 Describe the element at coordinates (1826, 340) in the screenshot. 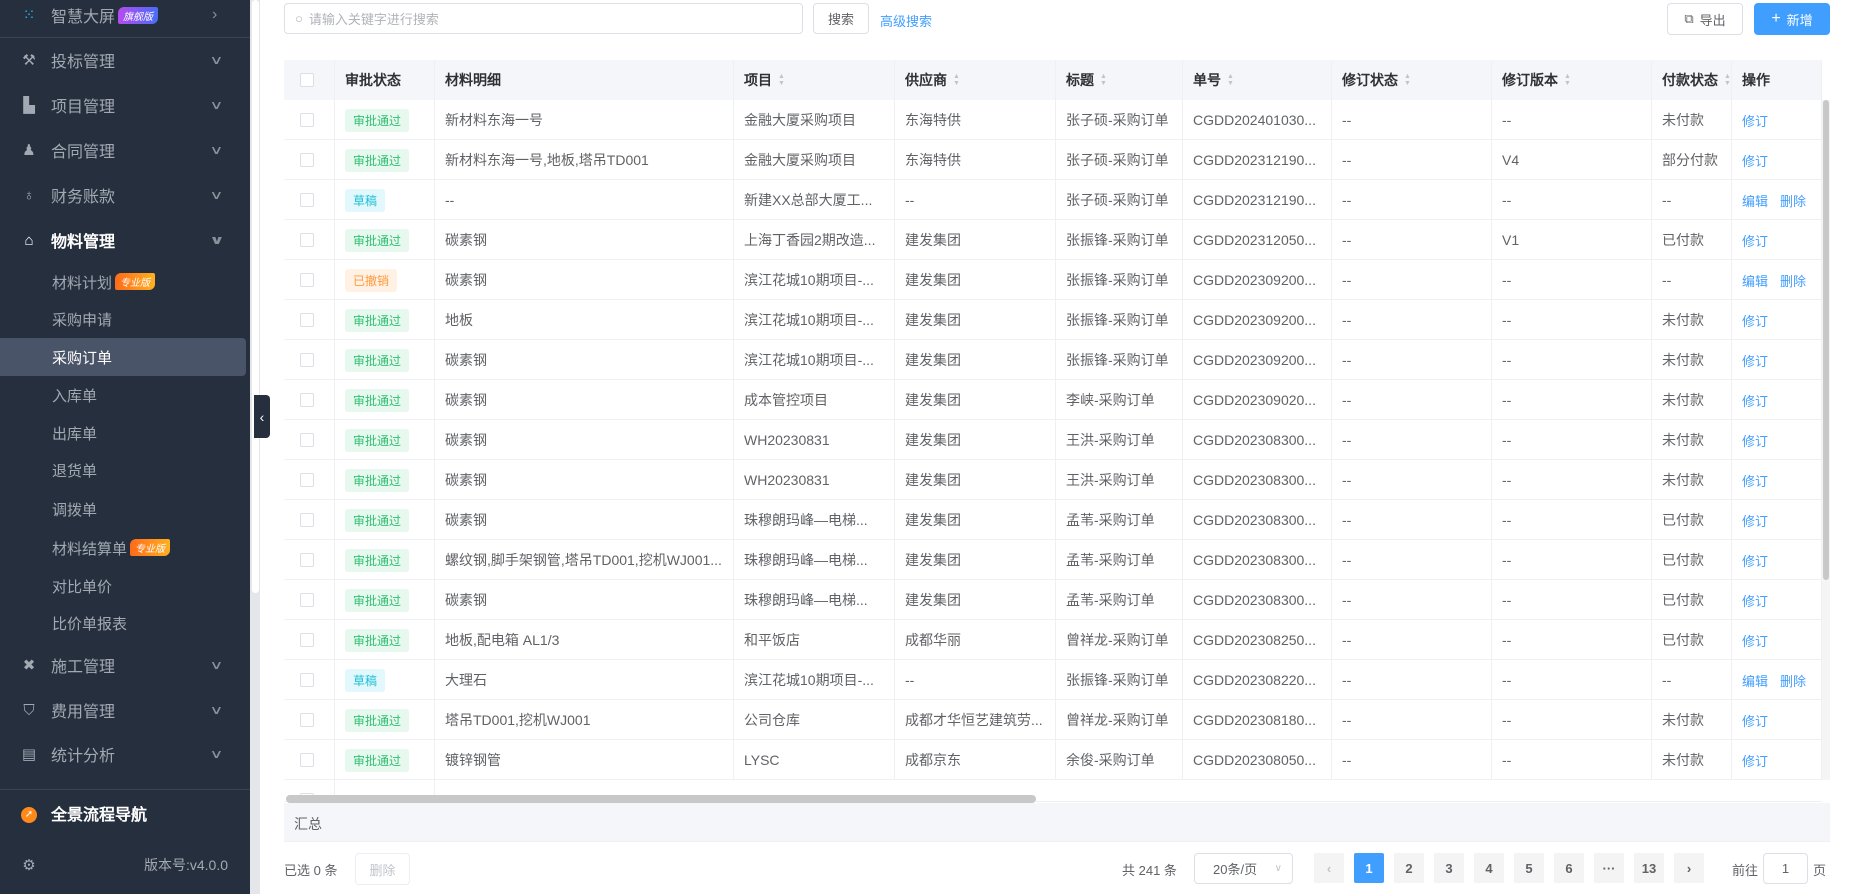

I see `table-vertical-scrollbar-thumb` at that location.